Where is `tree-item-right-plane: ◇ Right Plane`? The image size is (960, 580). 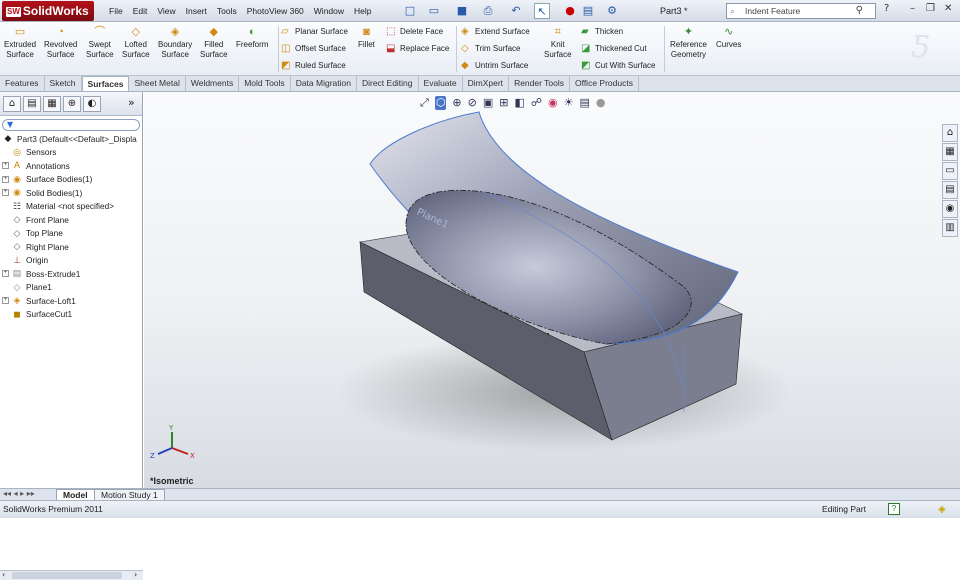
tree-item-right-plane: ◇ Right Plane is located at coordinates (72, 247).